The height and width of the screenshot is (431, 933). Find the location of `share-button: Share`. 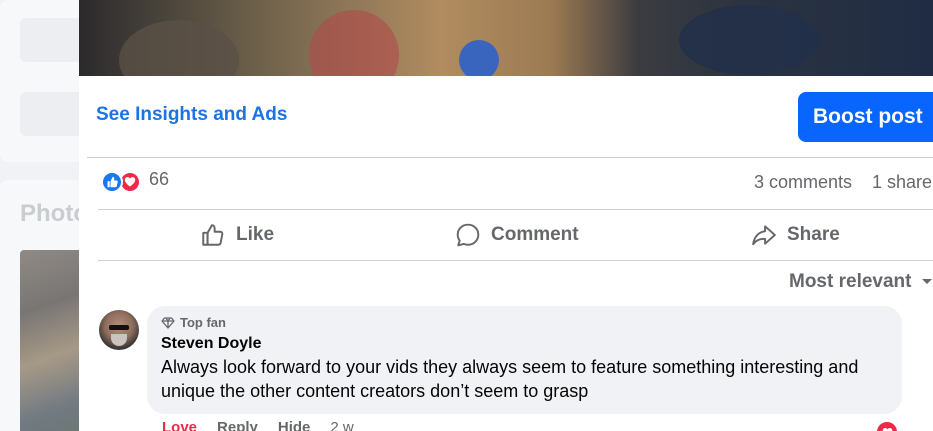

share-button: Share is located at coordinates (795, 235).